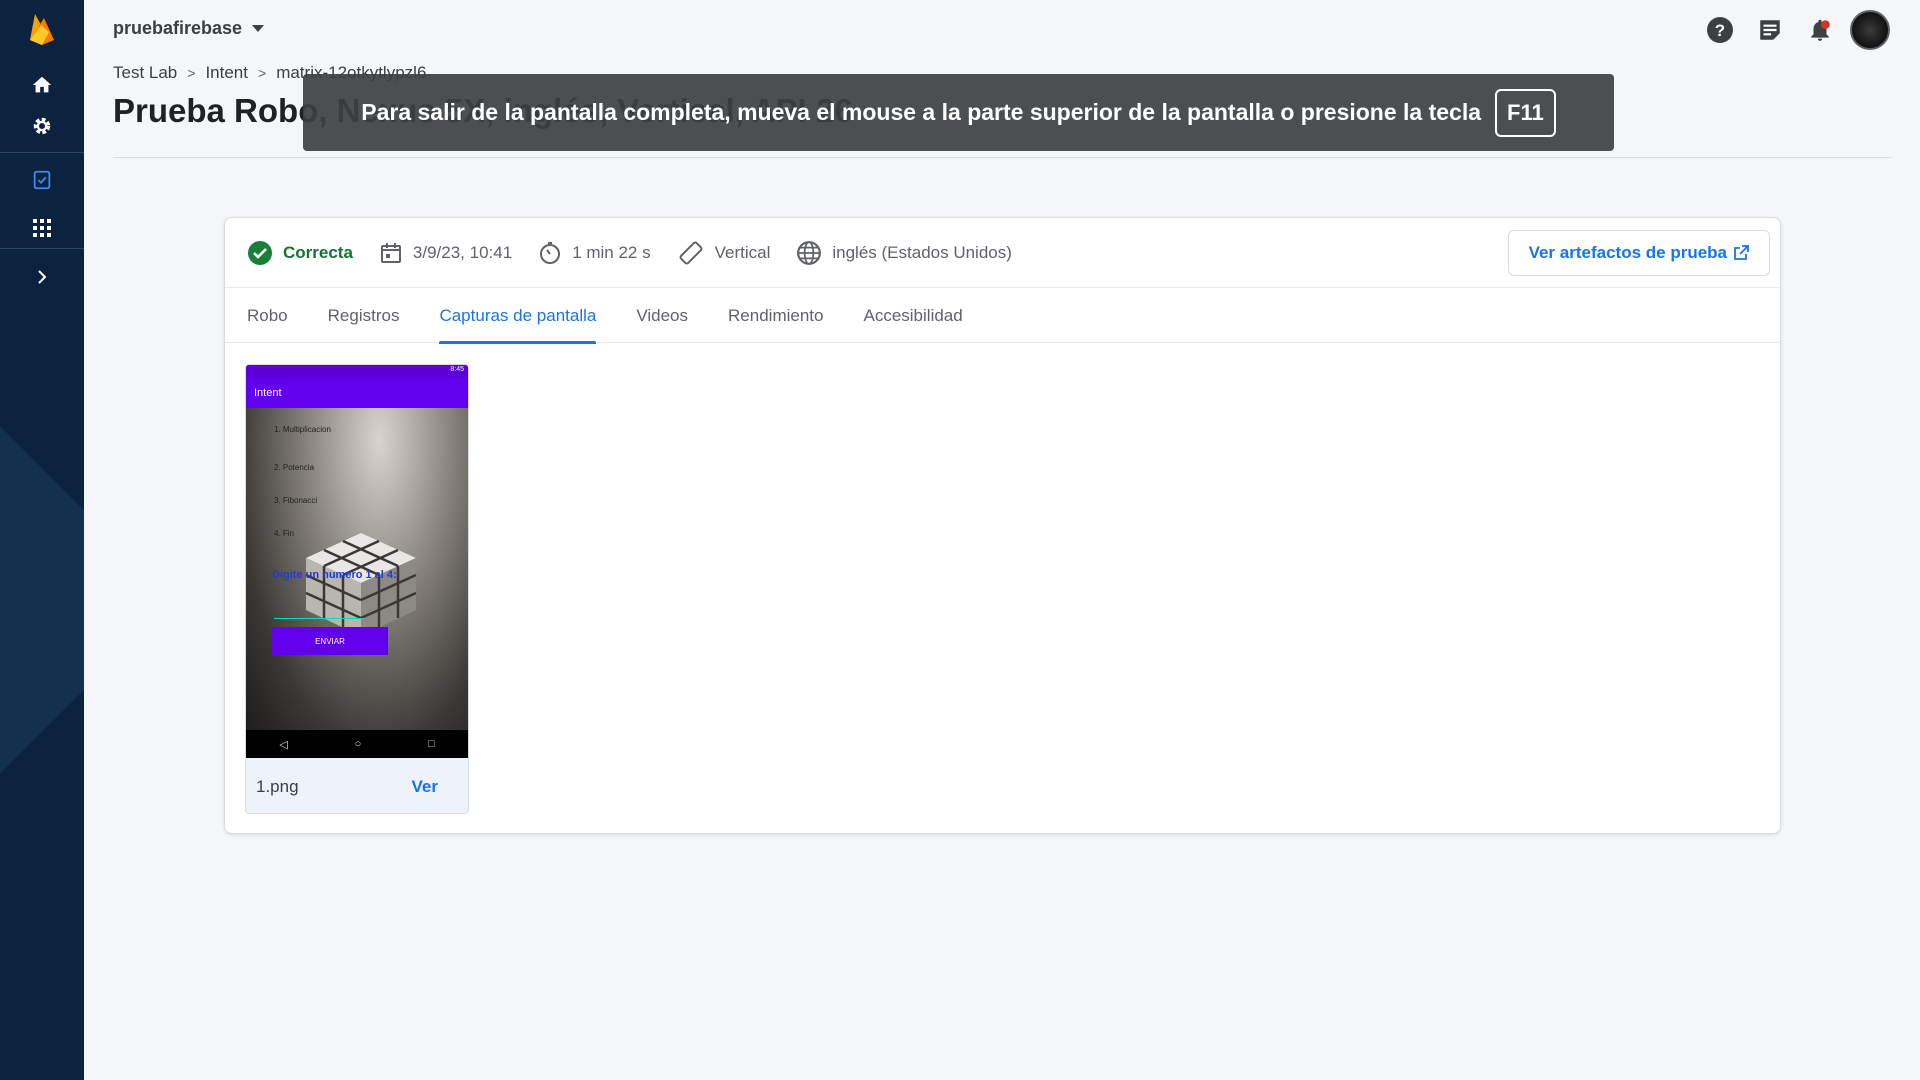 The image size is (1920, 1080). I want to click on sidebar-decoration, so click(42, 600).